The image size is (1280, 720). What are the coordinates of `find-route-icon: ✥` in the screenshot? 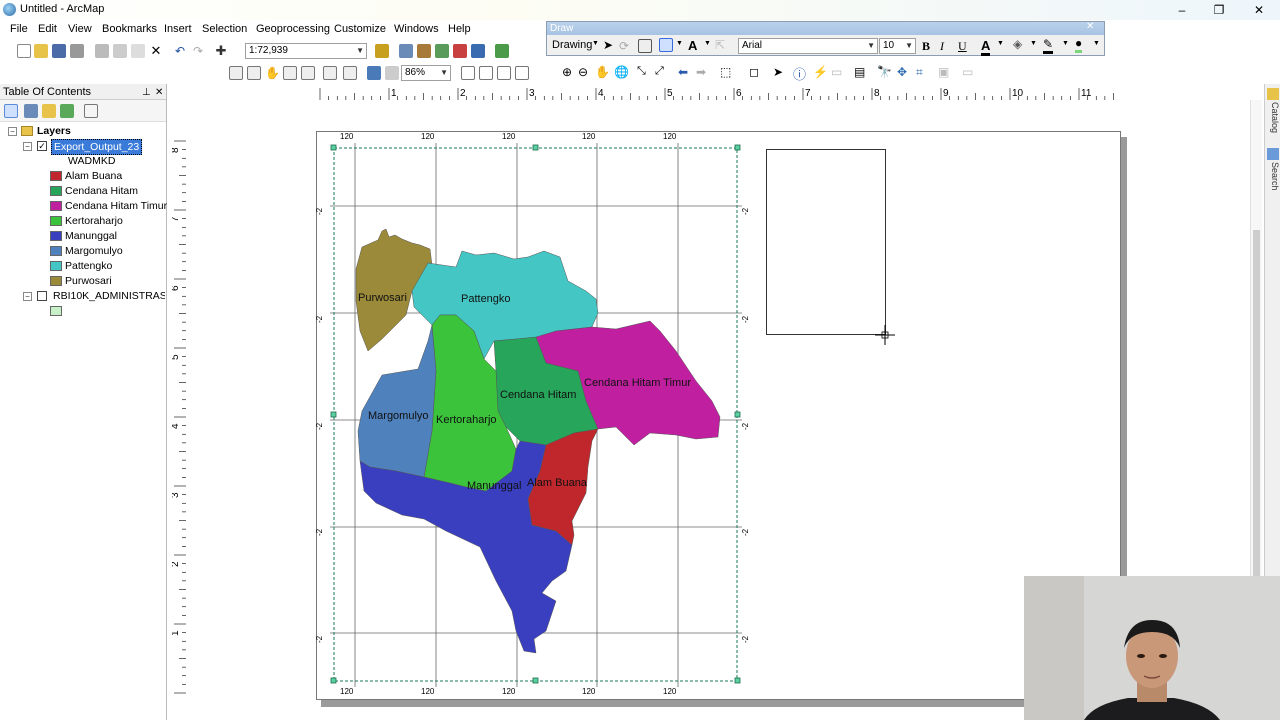 It's located at (902, 72).